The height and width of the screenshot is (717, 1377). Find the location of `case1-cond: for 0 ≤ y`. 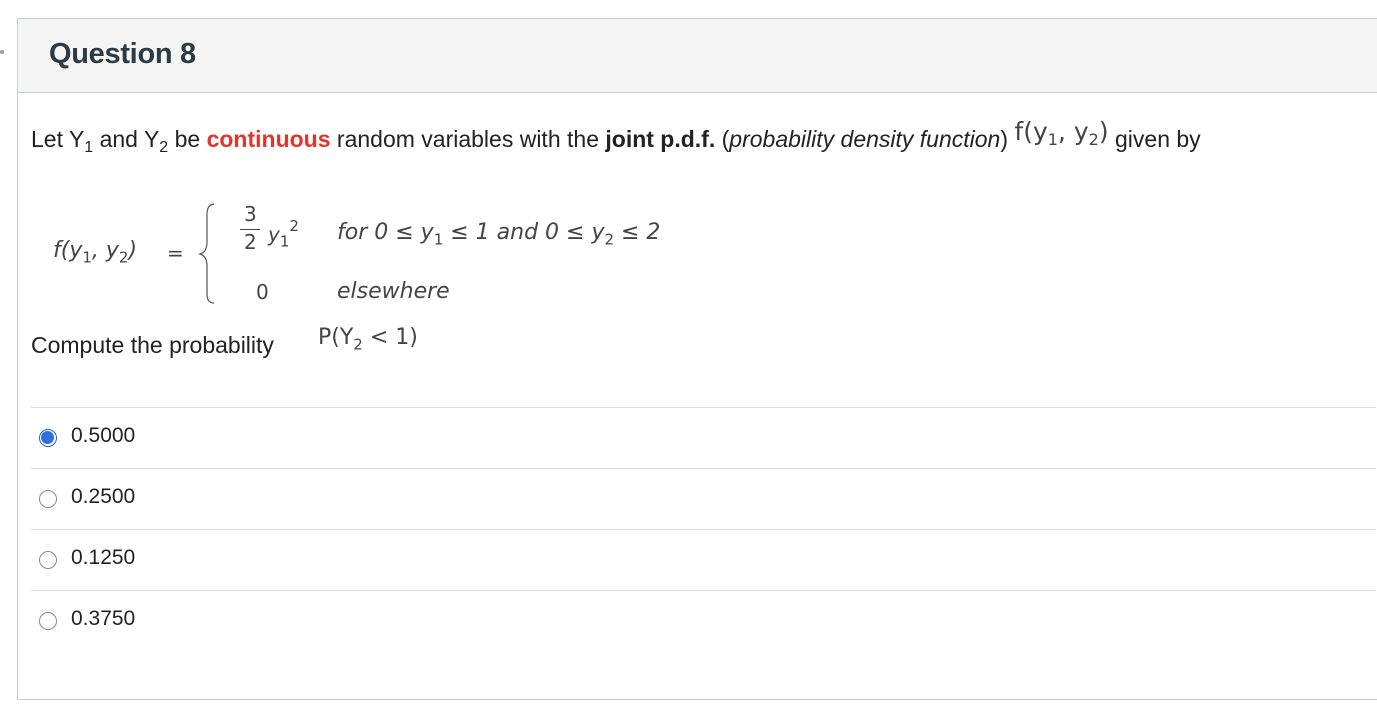

case1-cond: for 0 ≤ y is located at coordinates (385, 232).